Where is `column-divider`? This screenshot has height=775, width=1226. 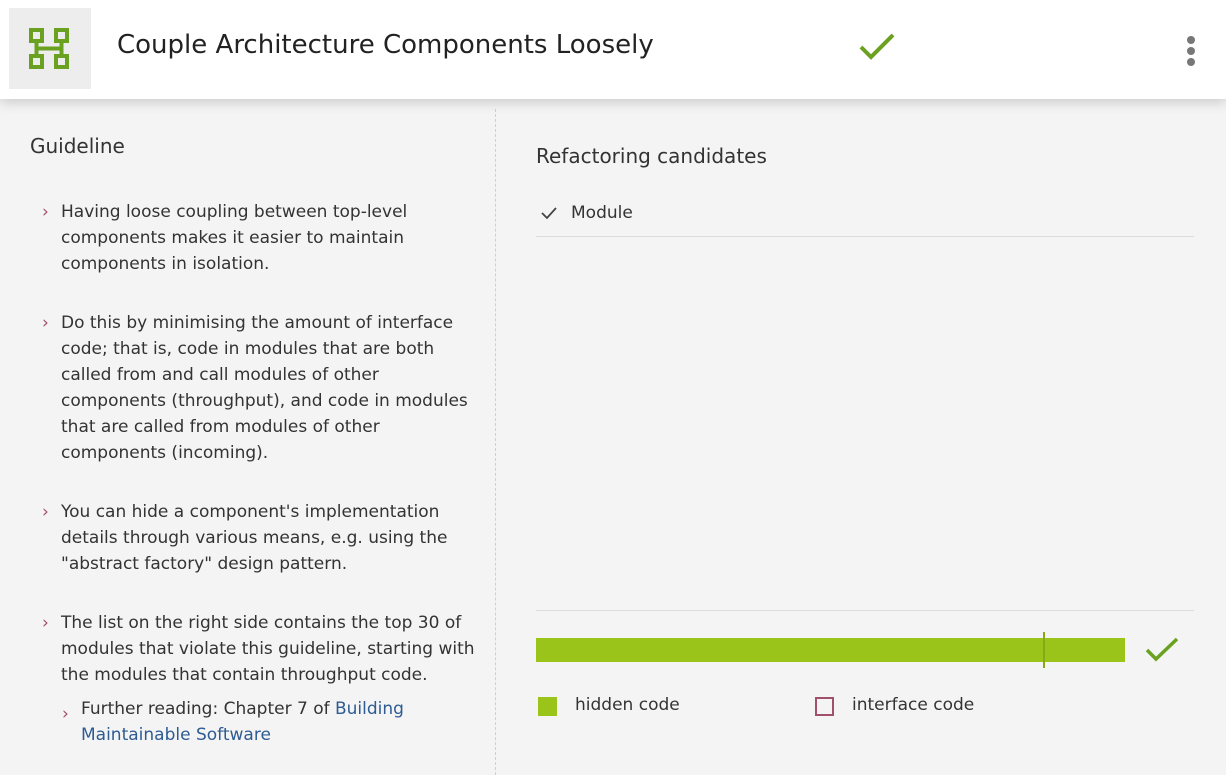
column-divider is located at coordinates (495, 442).